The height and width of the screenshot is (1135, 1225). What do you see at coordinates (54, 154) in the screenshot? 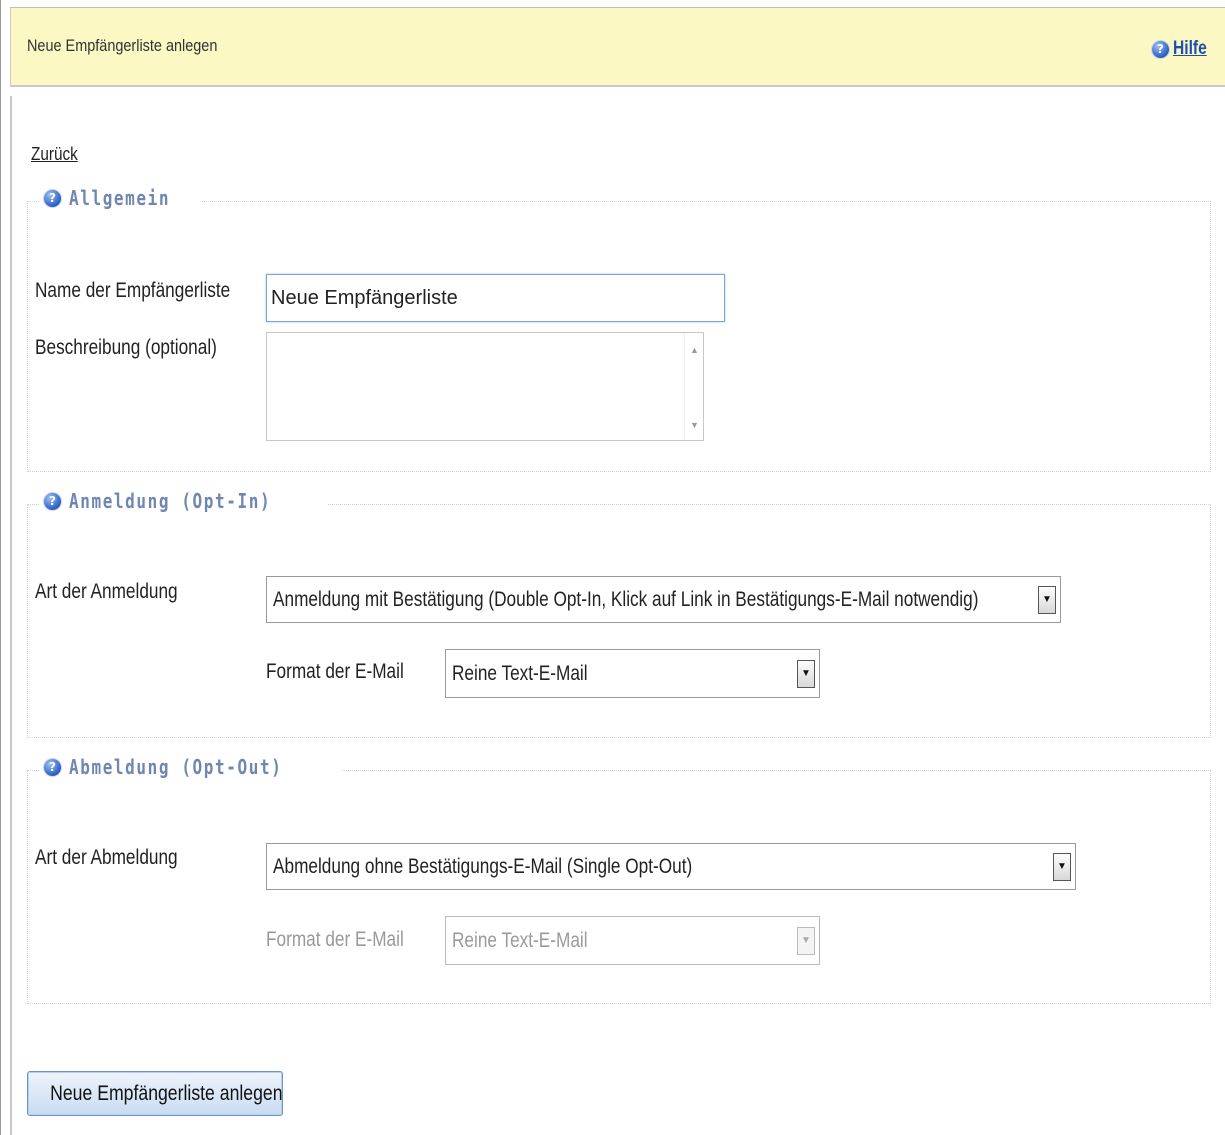
I see `back-link: Zurück` at bounding box center [54, 154].